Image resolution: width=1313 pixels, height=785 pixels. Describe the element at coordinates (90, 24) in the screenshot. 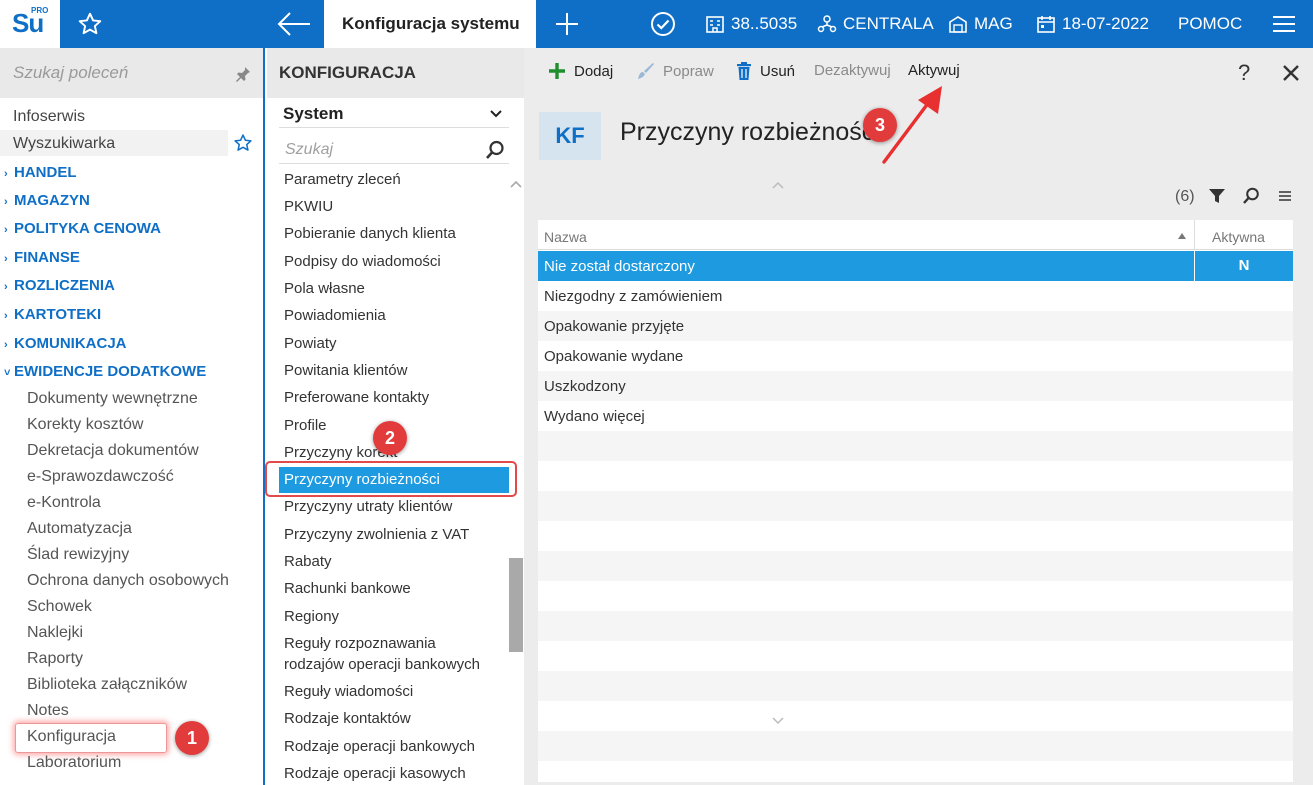

I see `favorites-star-icon` at that location.